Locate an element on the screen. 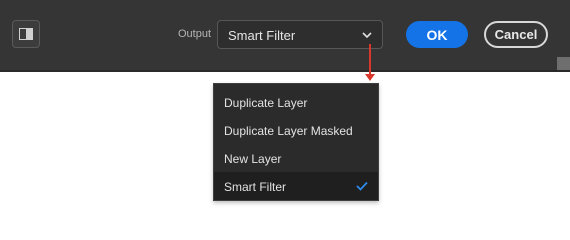  menu-item-label: New Layer is located at coordinates (253, 159).